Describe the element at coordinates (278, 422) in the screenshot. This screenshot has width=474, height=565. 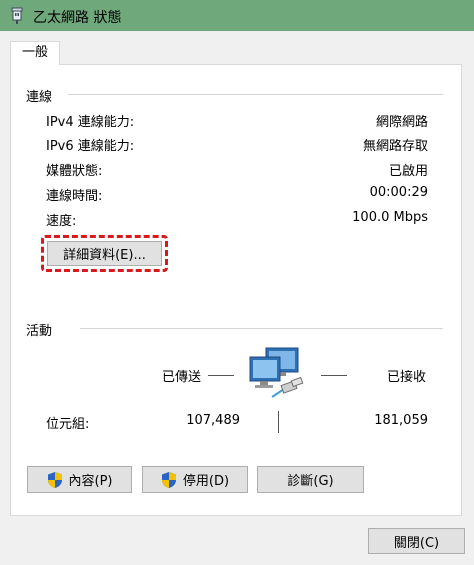
I see `activity-separator` at that location.